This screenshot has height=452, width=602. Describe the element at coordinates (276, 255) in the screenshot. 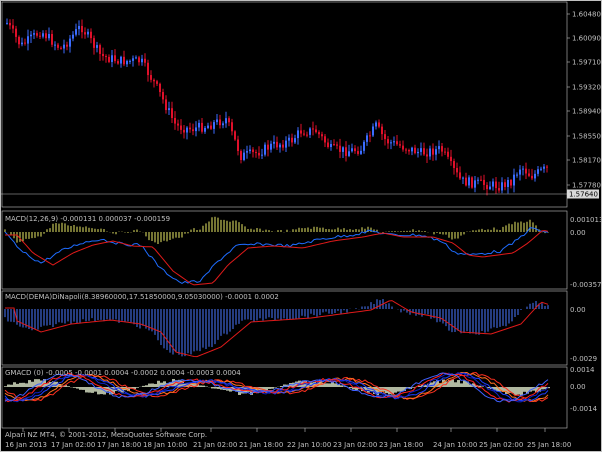

I see `macd-line` at that location.